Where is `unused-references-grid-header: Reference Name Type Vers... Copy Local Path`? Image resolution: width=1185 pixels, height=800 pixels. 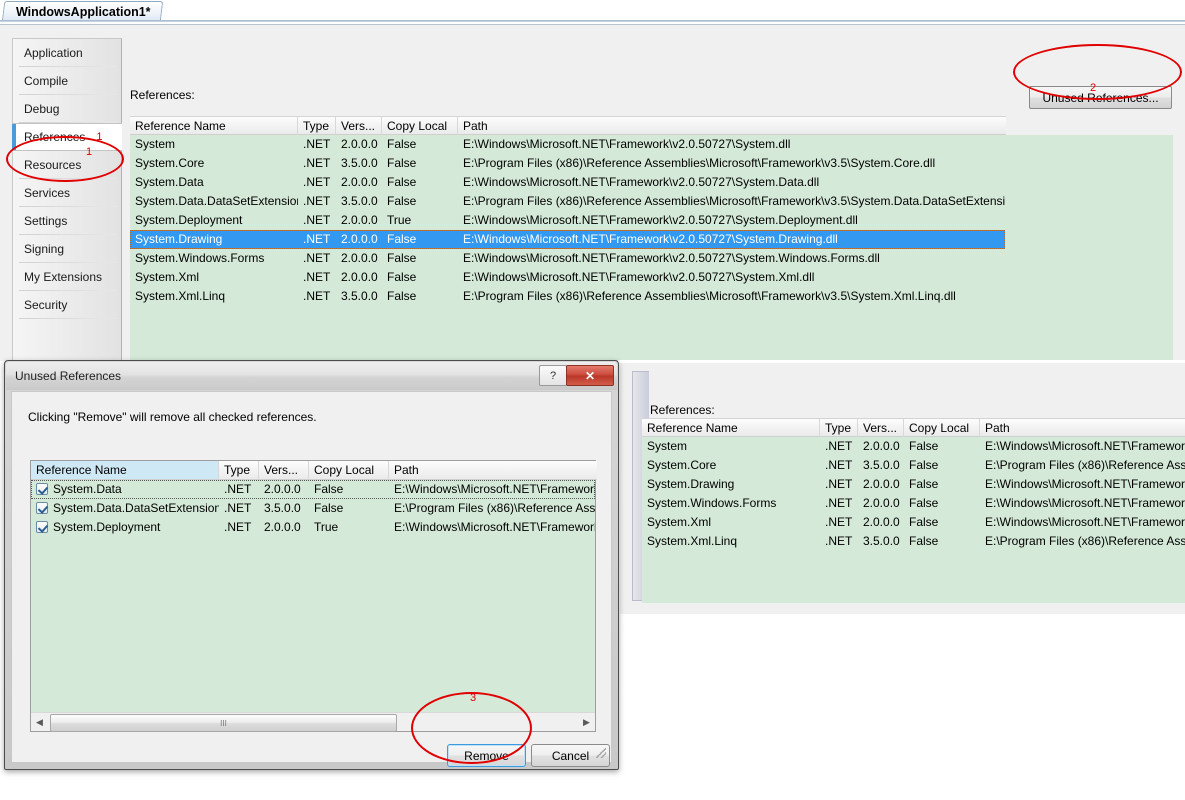 unused-references-grid-header: Reference Name Type Vers... Copy Local Path is located at coordinates (314, 470).